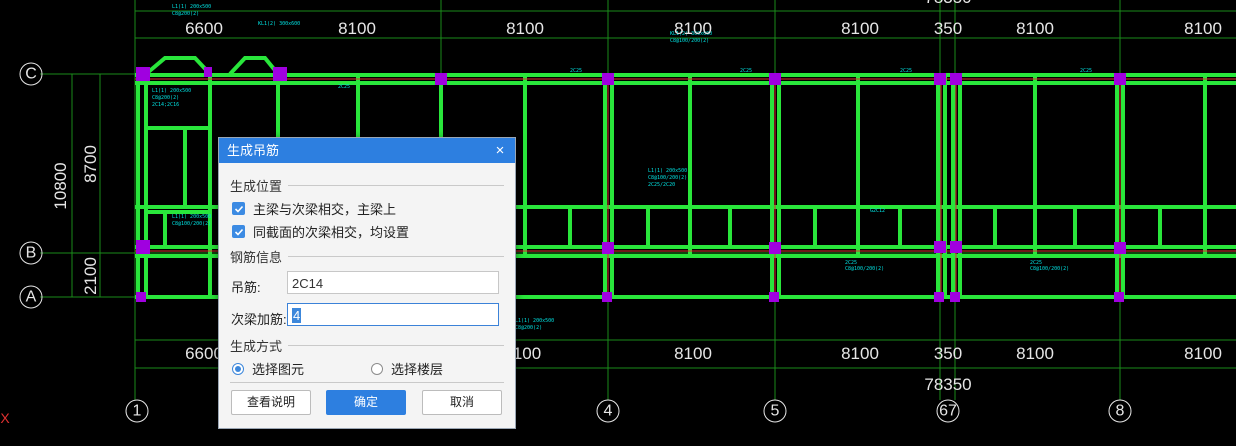 The width and height of the screenshot is (1236, 446). What do you see at coordinates (393, 314) in the screenshot?
I see `secondary-rebar-input: 4` at bounding box center [393, 314].